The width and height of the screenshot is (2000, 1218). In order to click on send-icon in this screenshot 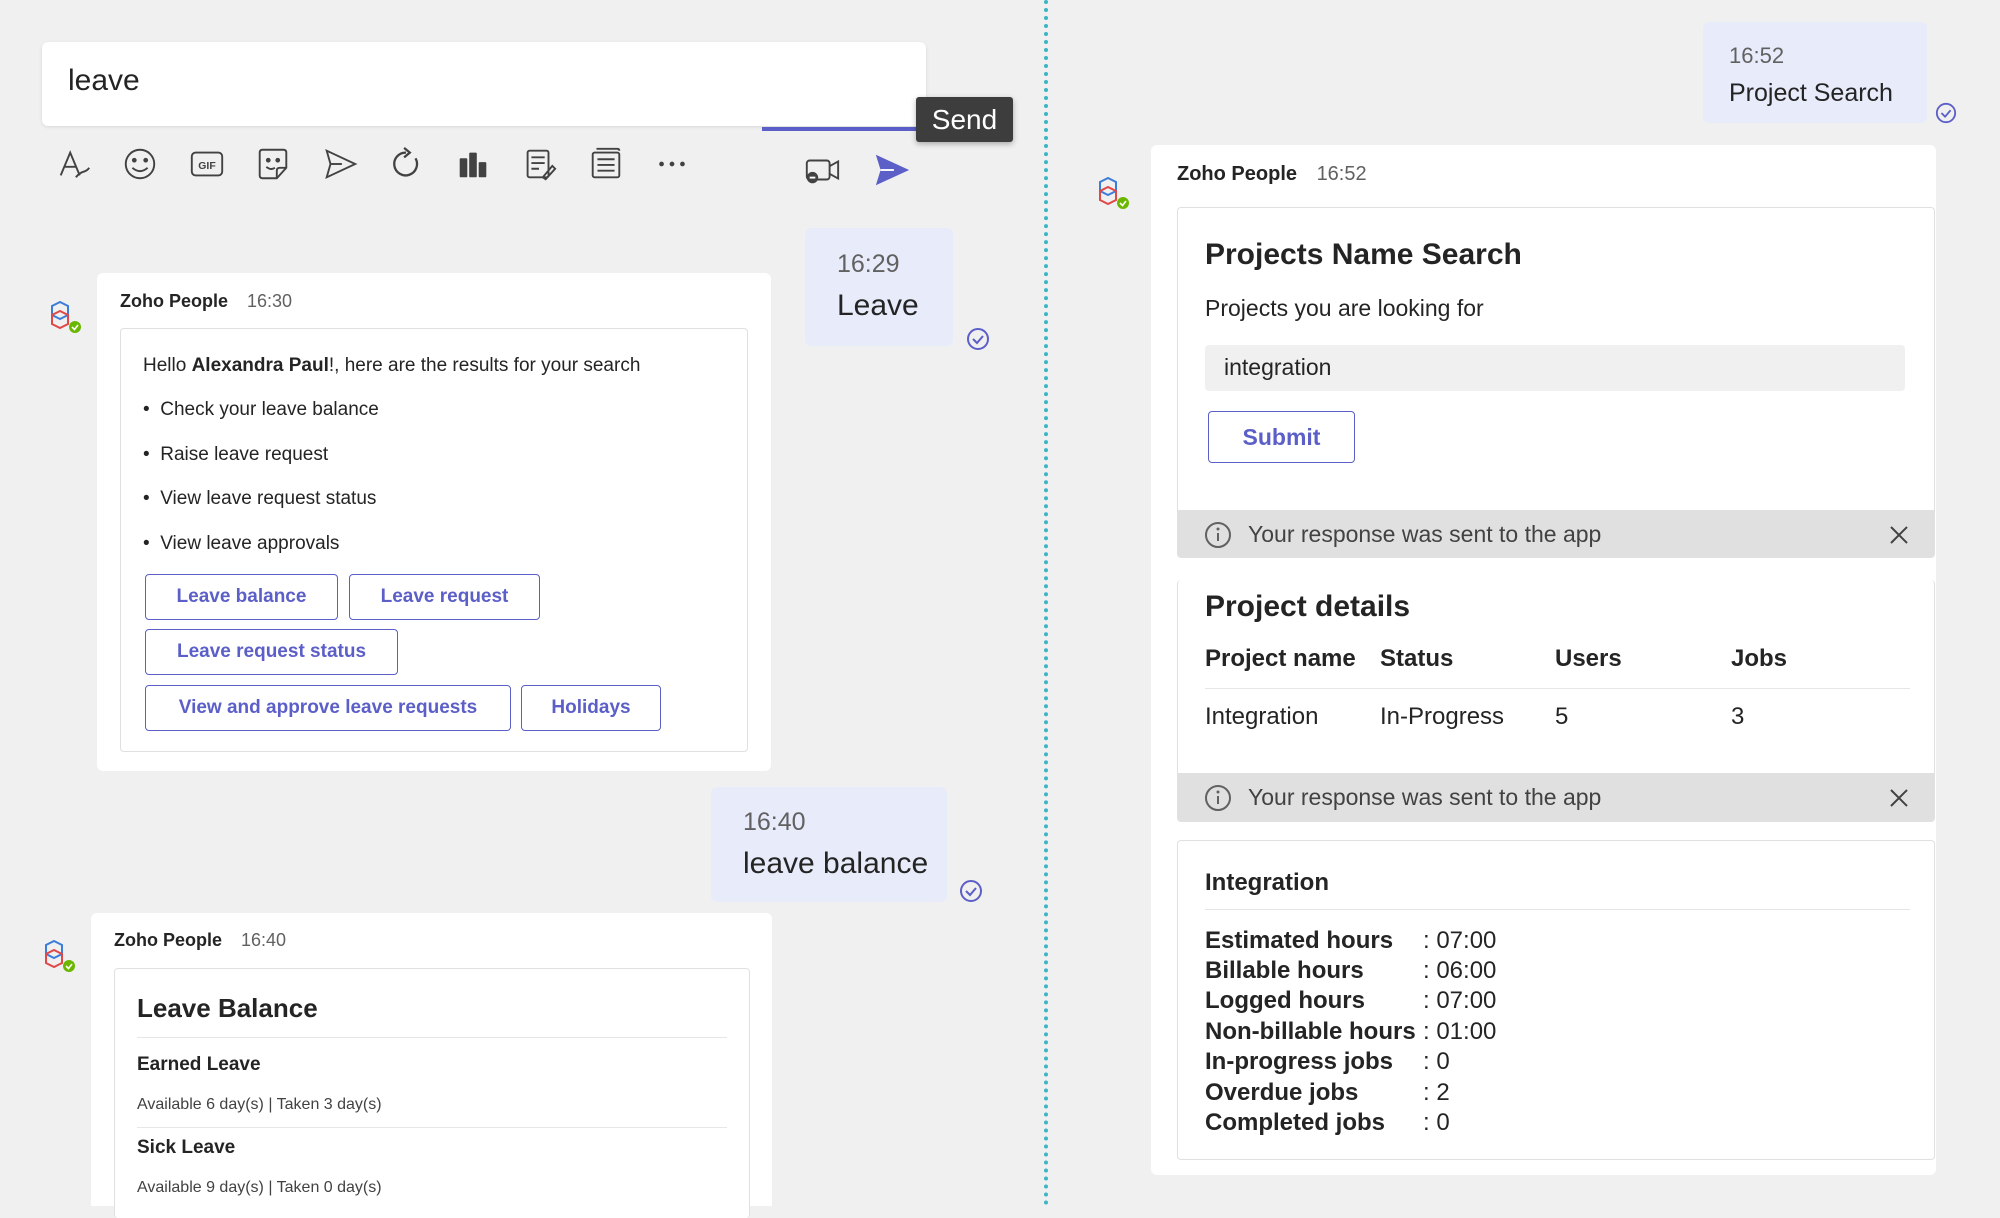, I will do `click(892, 170)`.